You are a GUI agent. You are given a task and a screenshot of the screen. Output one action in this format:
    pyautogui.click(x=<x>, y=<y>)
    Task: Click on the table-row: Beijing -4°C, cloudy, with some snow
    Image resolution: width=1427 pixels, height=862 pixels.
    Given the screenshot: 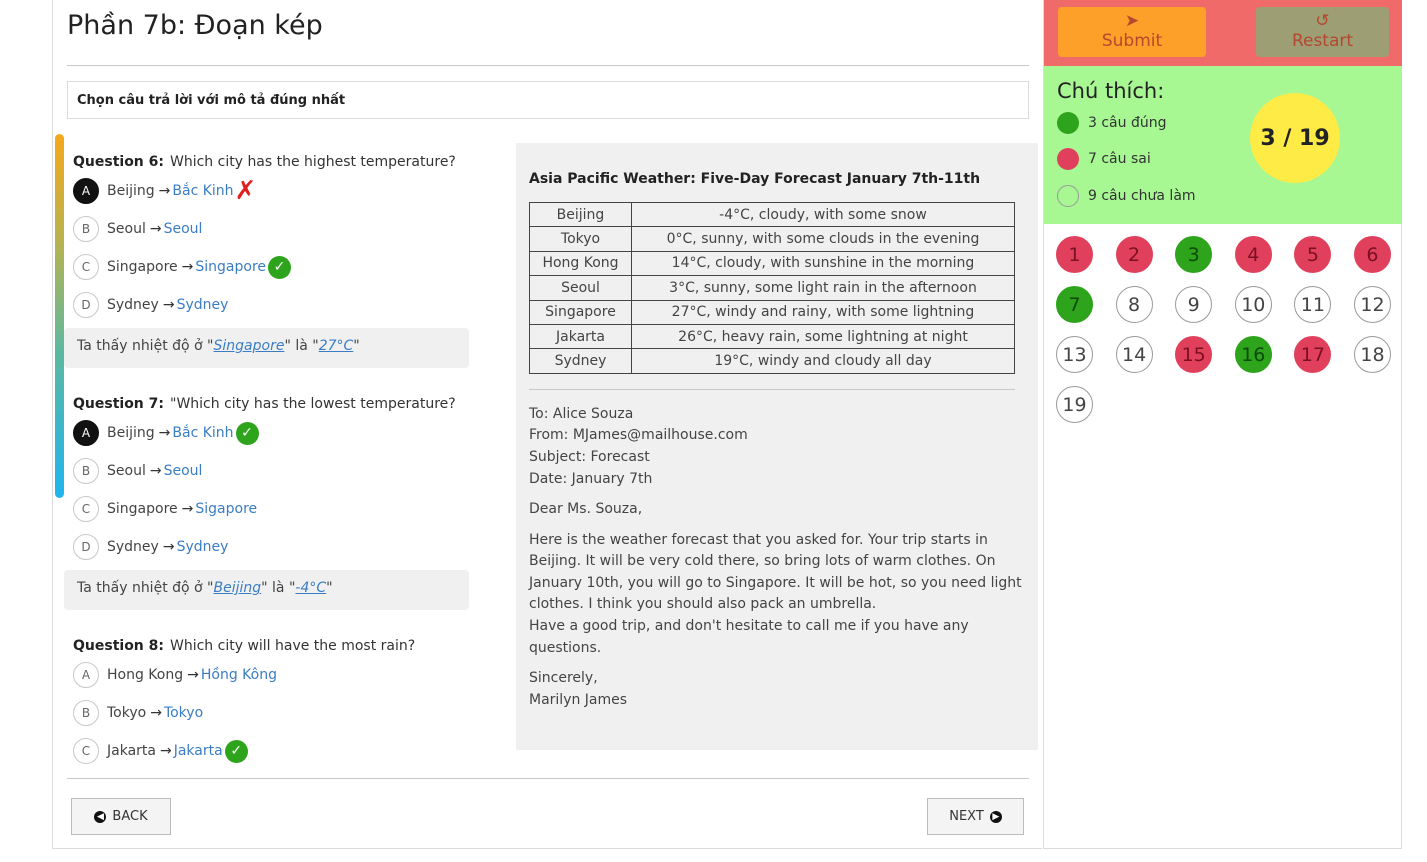 What is the action you would take?
    pyautogui.click(x=772, y=214)
    